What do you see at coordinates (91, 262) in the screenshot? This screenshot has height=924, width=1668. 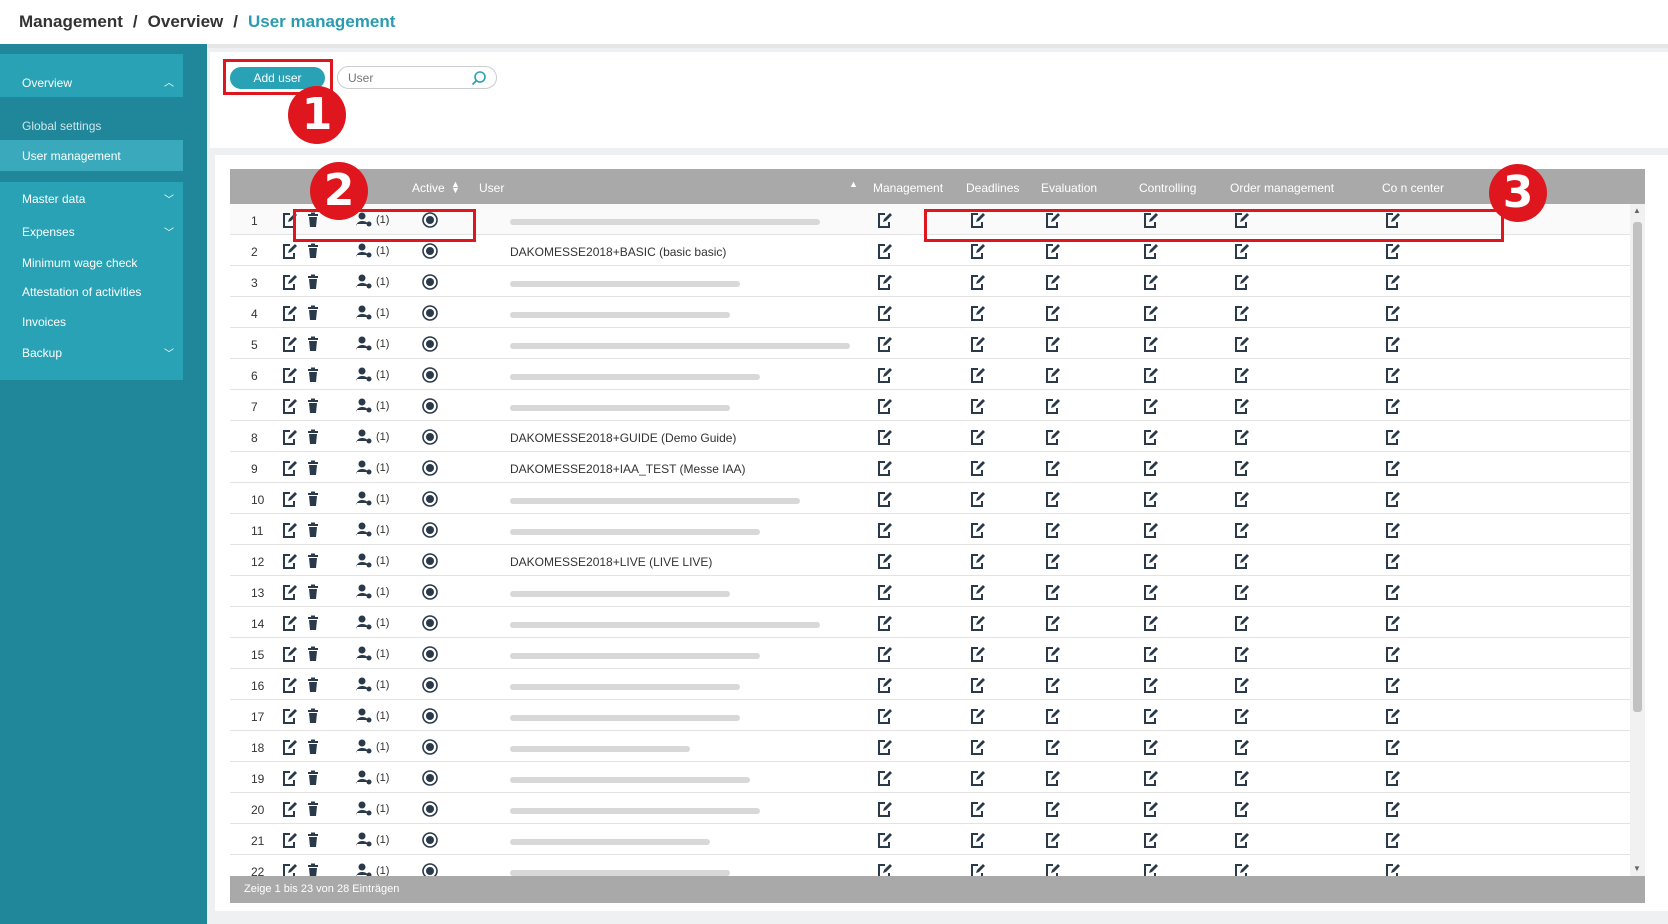 I see `sidebar-item-minimum-wage-check: Minimum wage check` at bounding box center [91, 262].